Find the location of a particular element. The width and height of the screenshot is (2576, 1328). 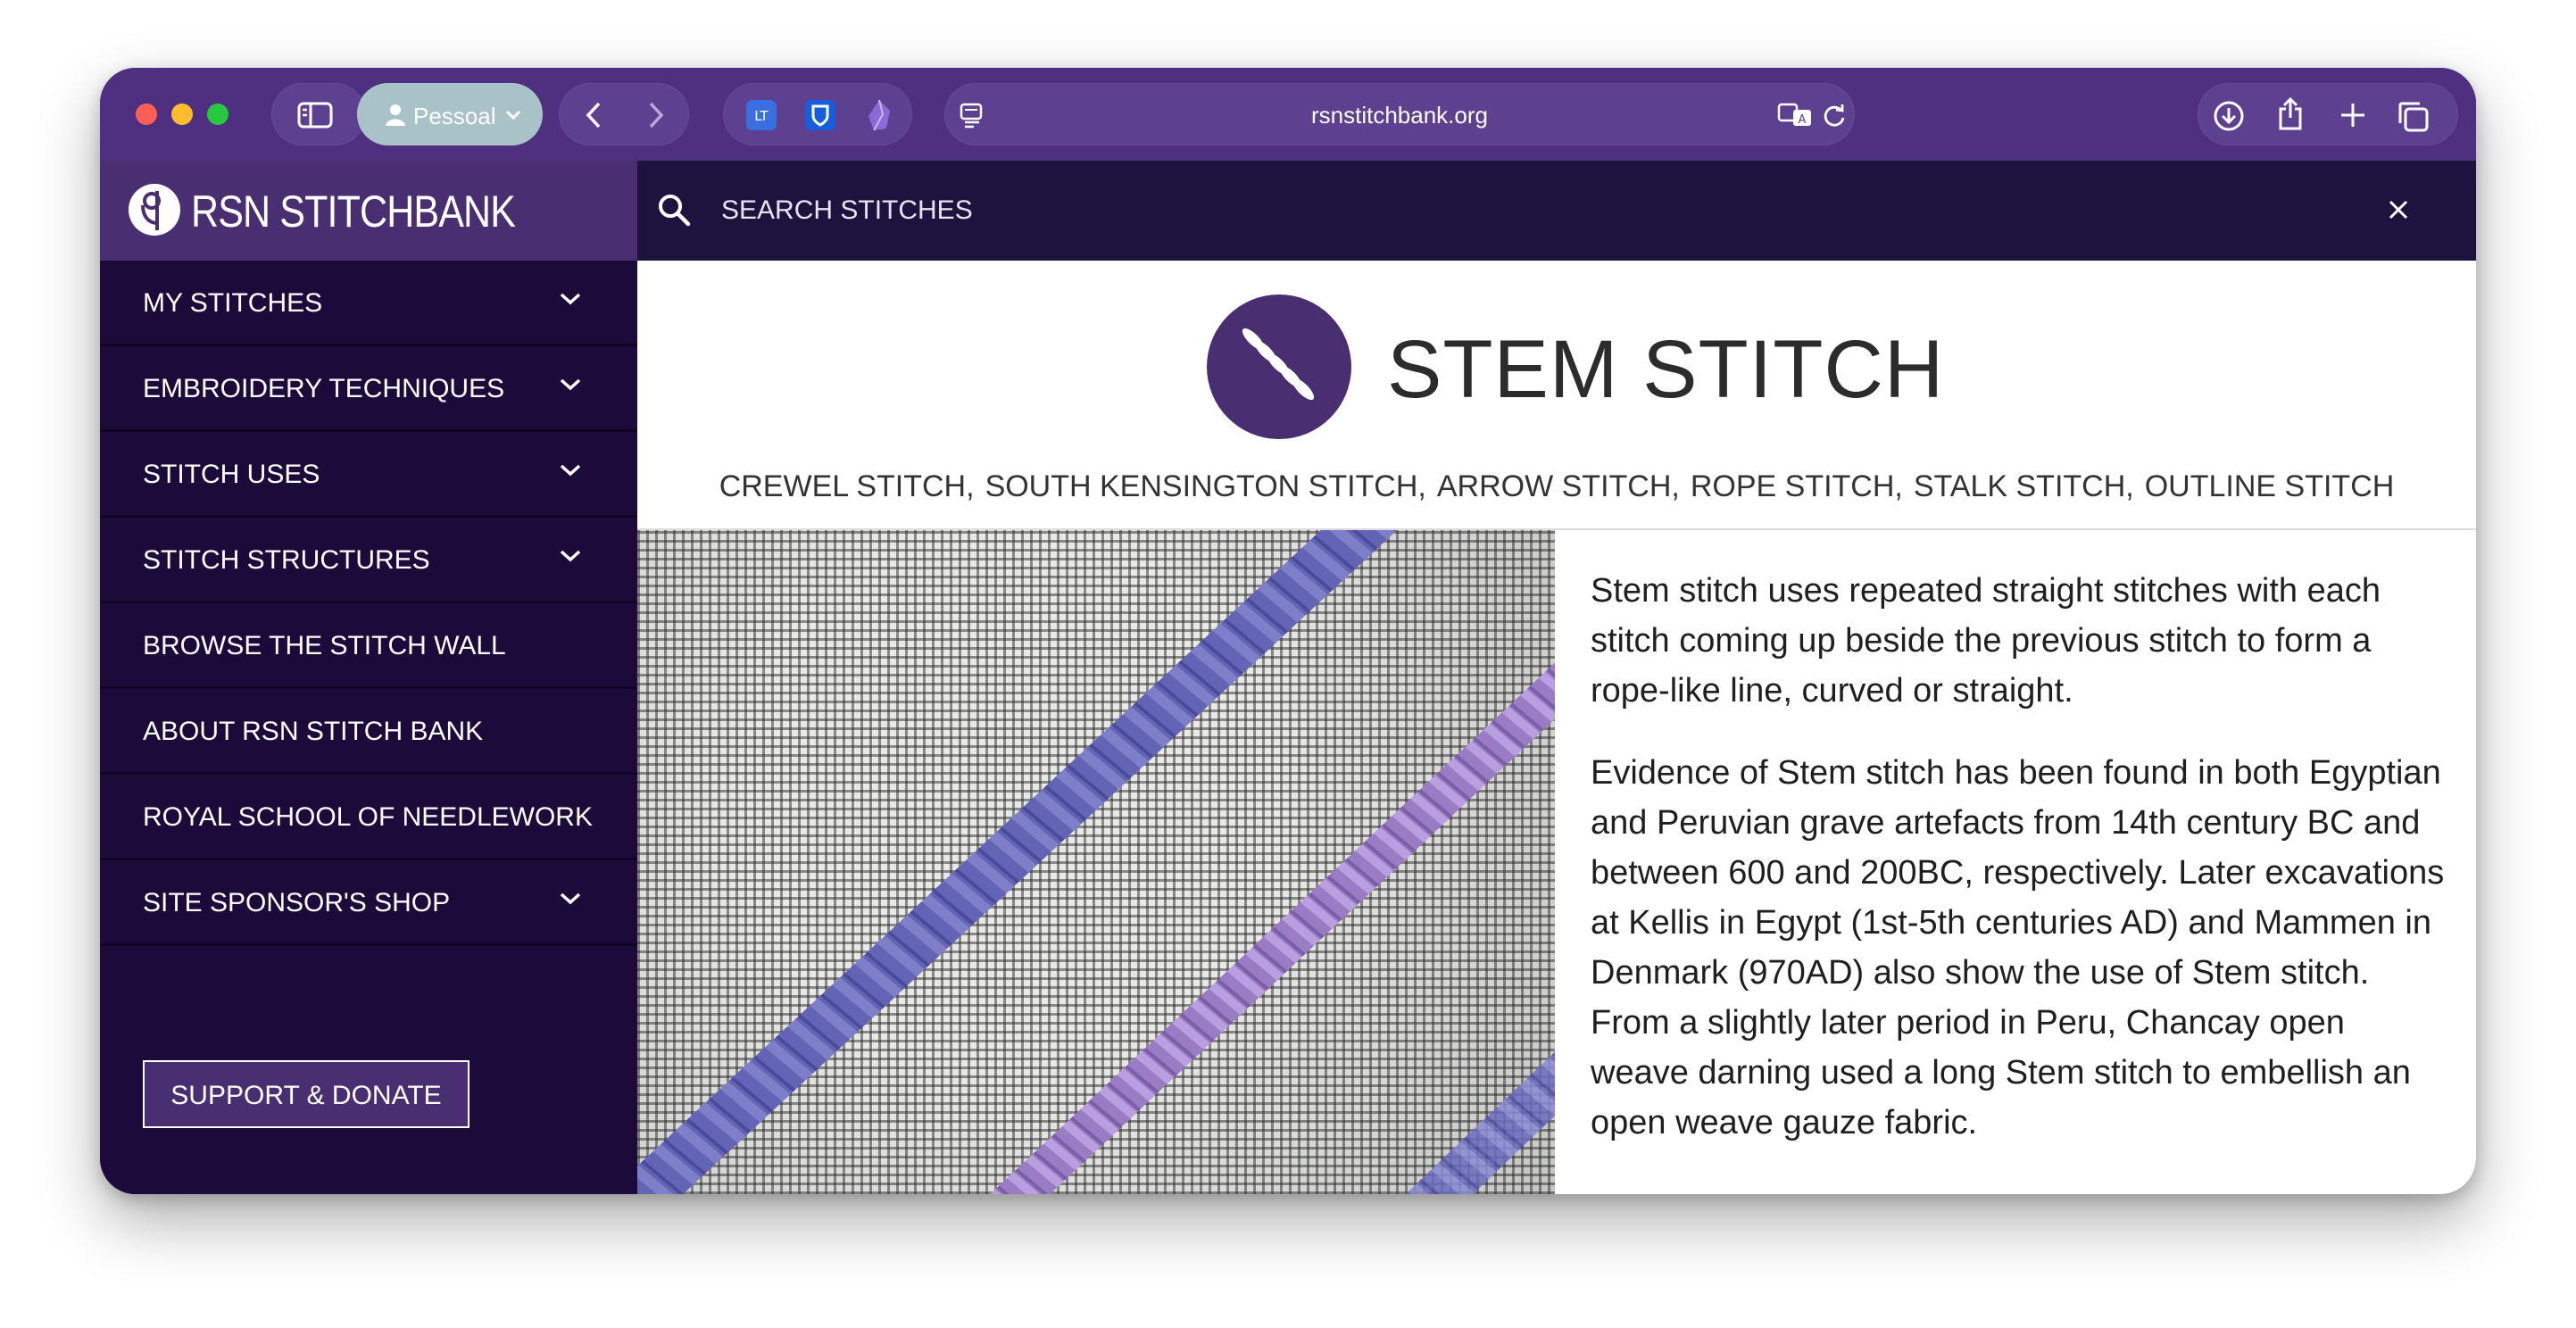

sidebar-toggle-button is located at coordinates (319, 114).